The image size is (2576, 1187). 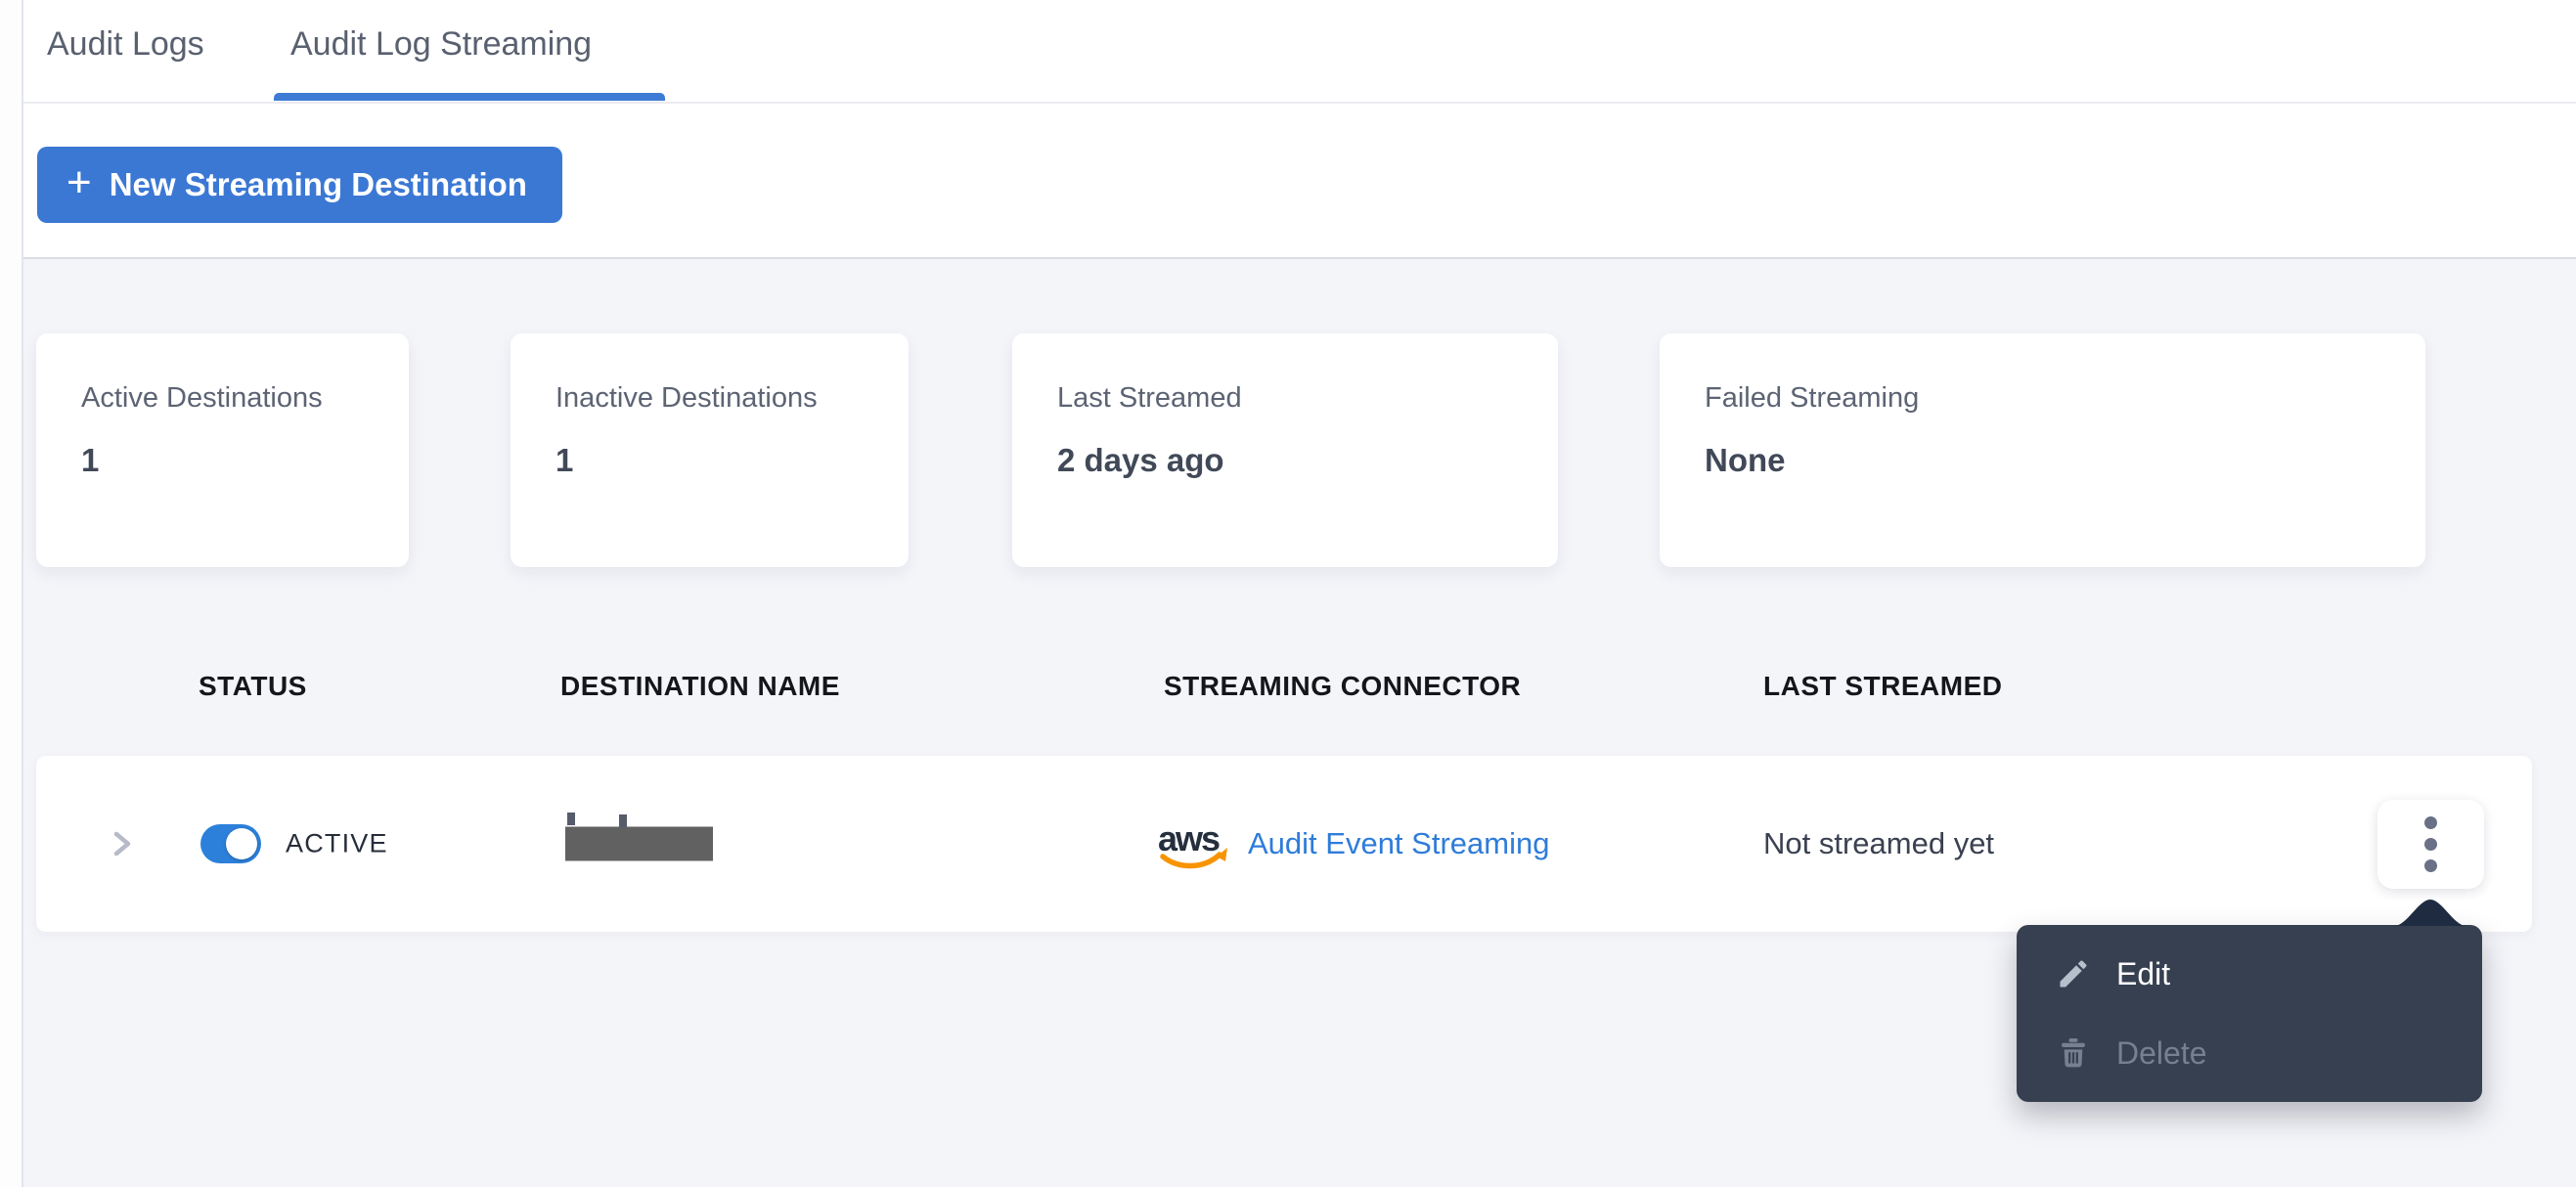 I want to click on content-left-border, so click(x=22, y=593).